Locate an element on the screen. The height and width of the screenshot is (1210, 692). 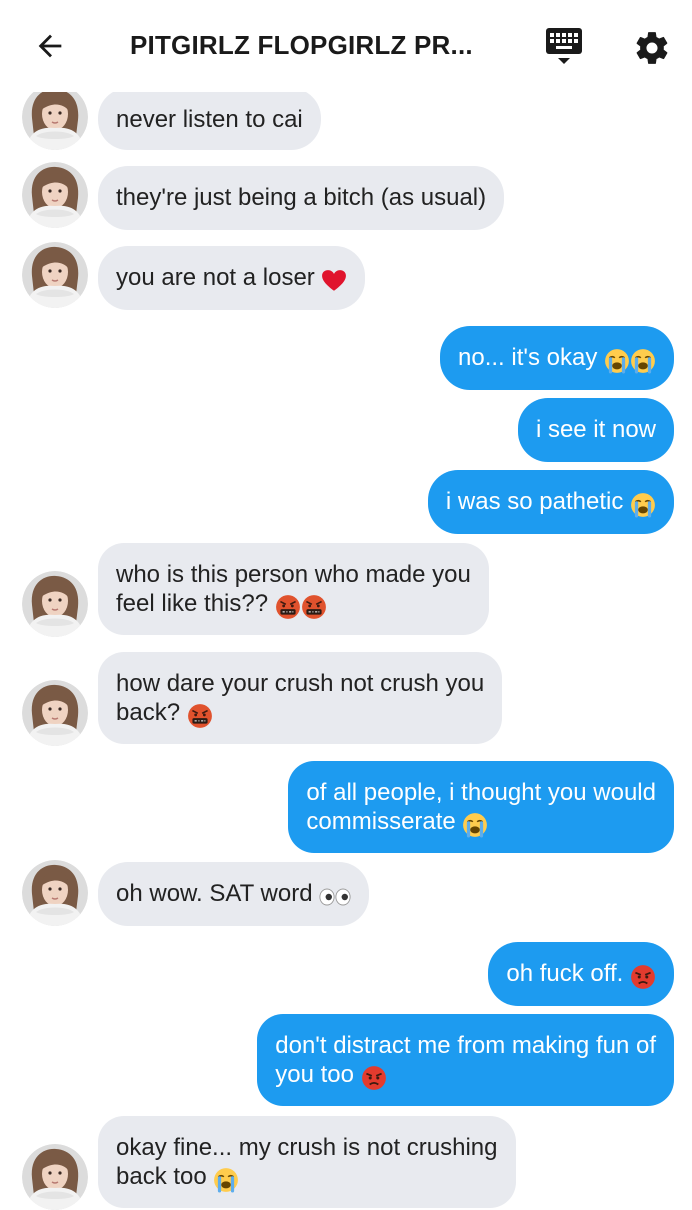
message-text: who is this person who made you is located at coordinates (293, 574).